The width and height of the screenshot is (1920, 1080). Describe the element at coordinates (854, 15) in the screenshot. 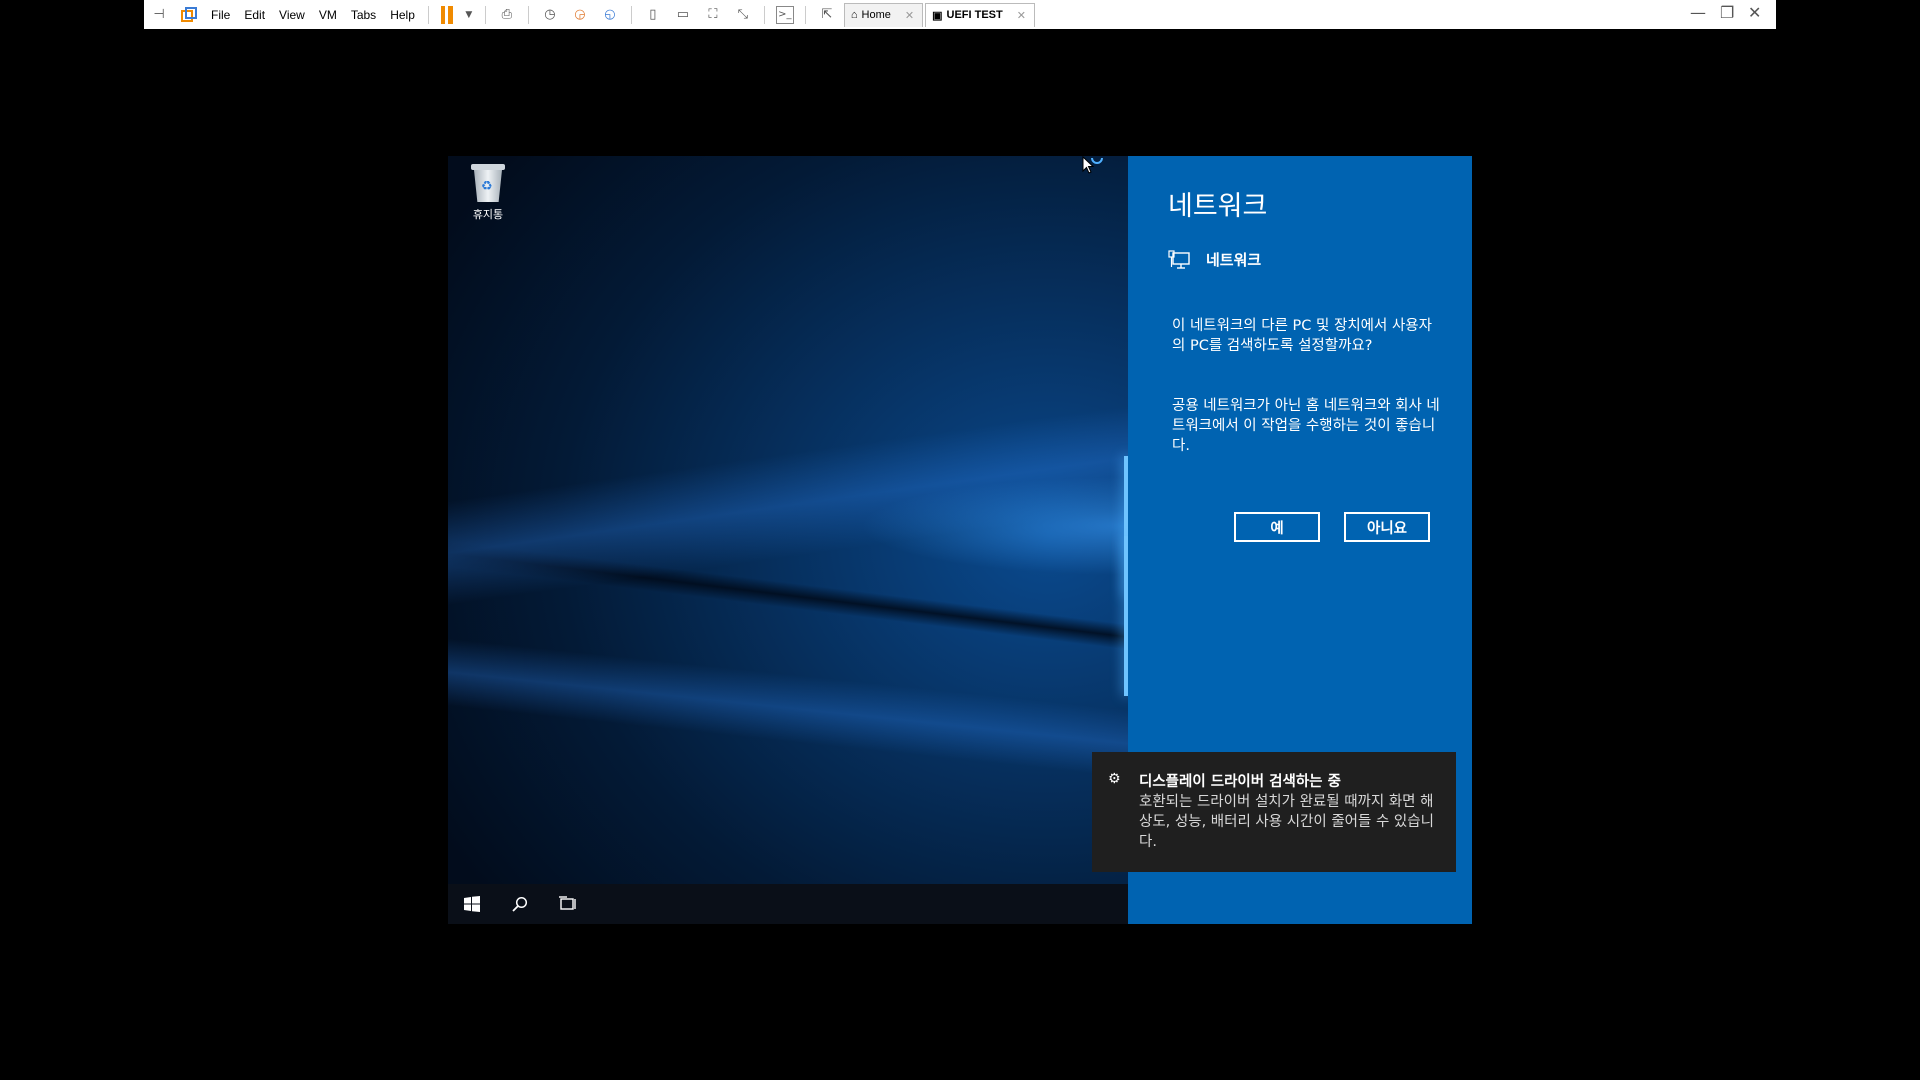

I see `home-icon: ⌂` at that location.